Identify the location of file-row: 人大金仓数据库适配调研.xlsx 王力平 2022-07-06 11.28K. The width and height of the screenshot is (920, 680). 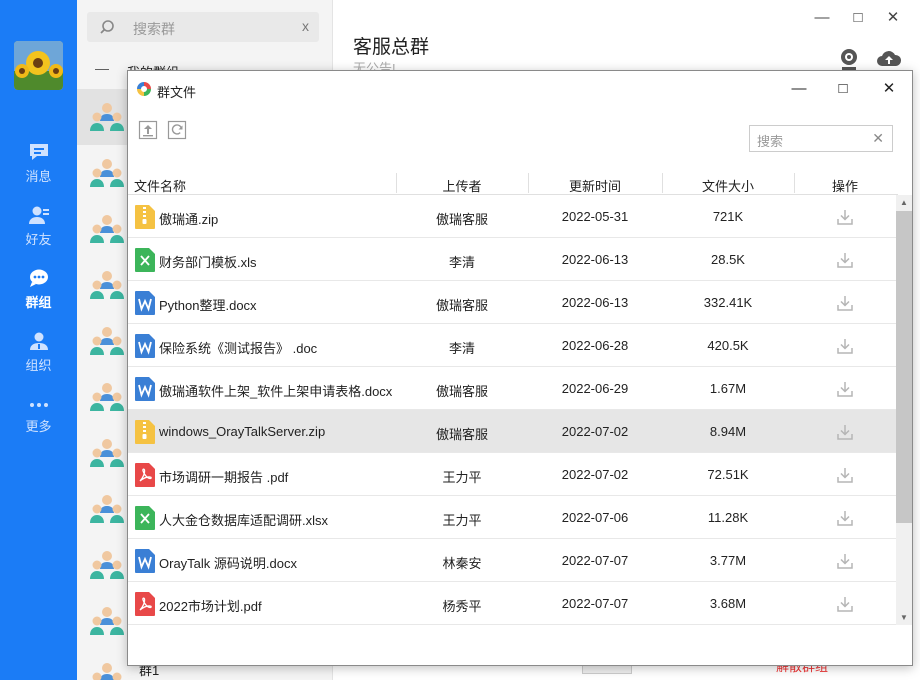
(512, 517).